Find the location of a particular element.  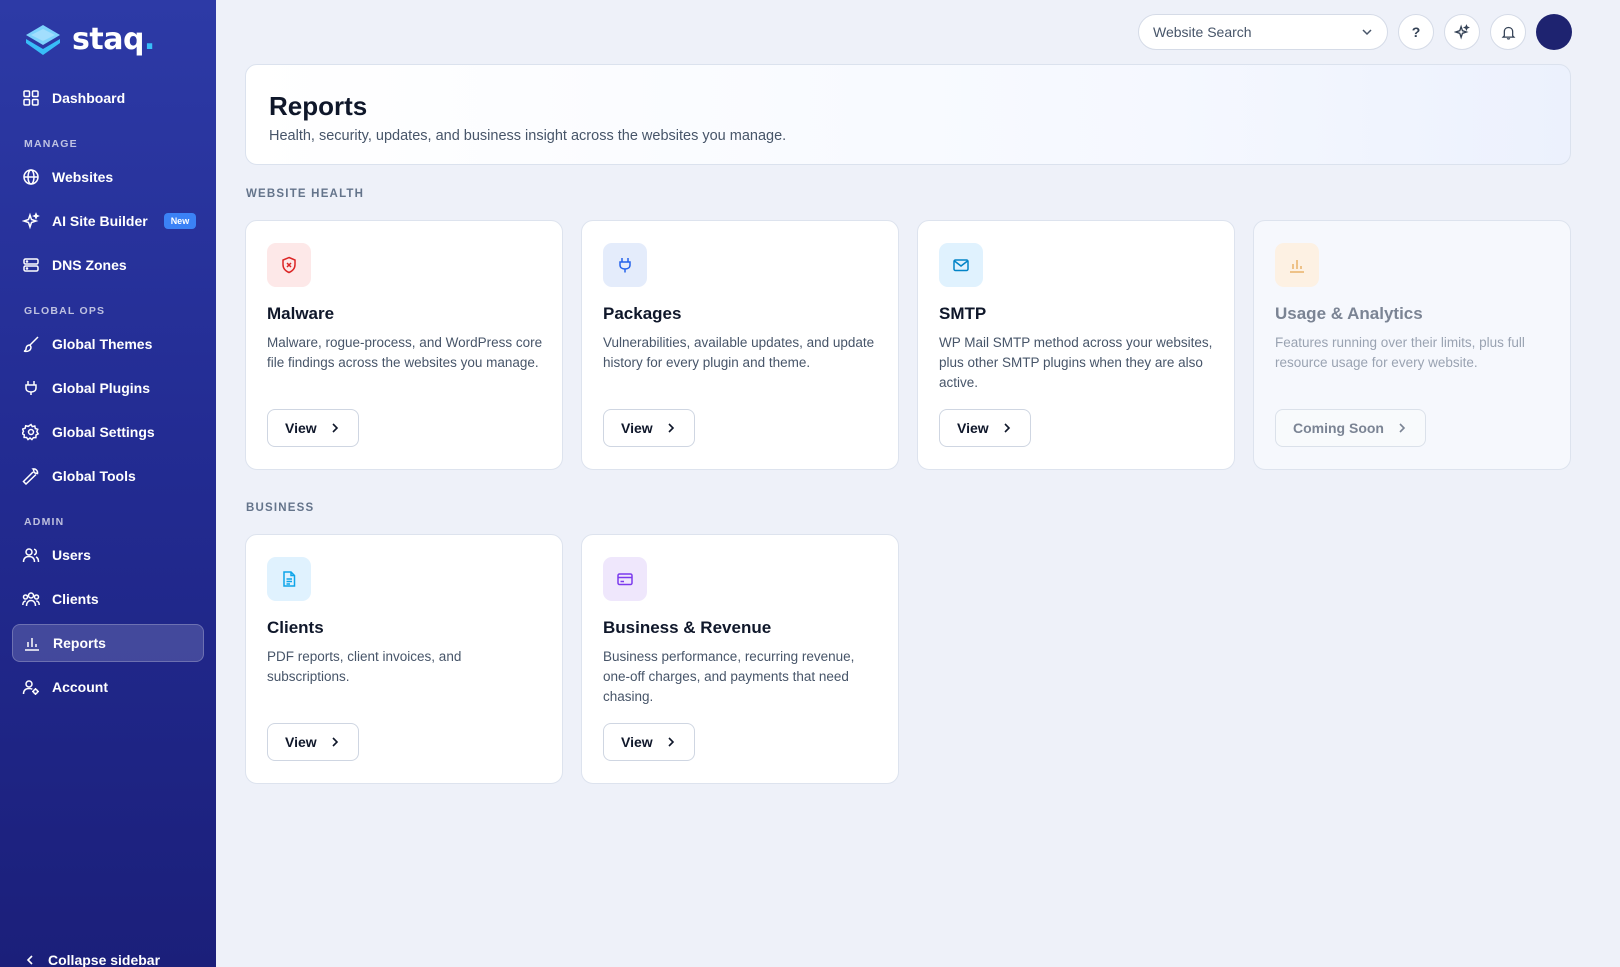

sidebar-item-label: Global Settings is located at coordinates (103, 432).